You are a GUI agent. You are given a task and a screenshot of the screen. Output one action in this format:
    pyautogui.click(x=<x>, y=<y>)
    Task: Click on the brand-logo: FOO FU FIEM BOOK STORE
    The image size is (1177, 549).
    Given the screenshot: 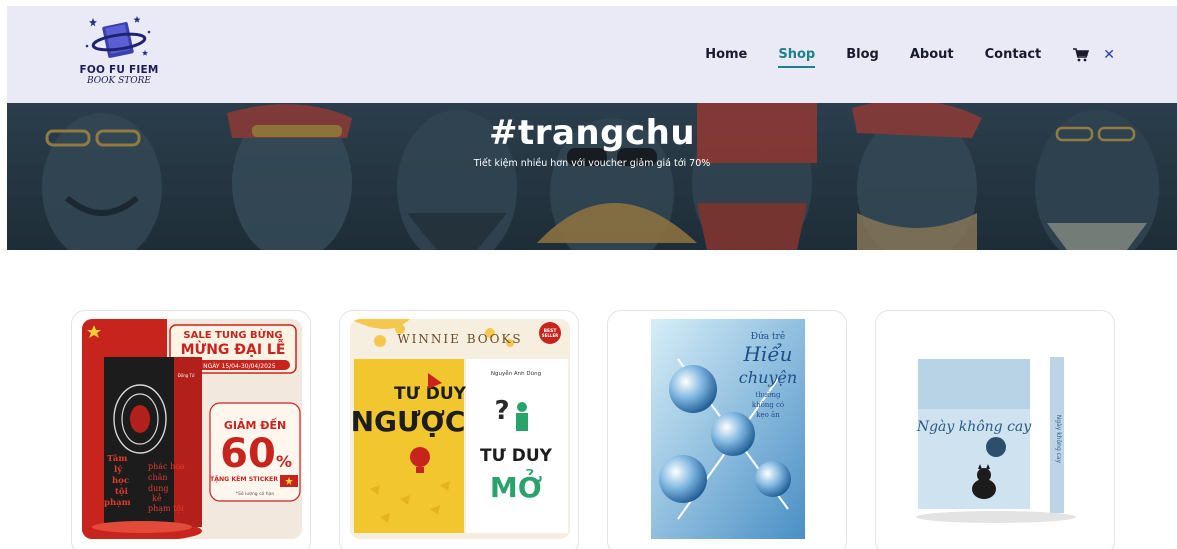 What is the action you would take?
    pyautogui.click(x=119, y=52)
    